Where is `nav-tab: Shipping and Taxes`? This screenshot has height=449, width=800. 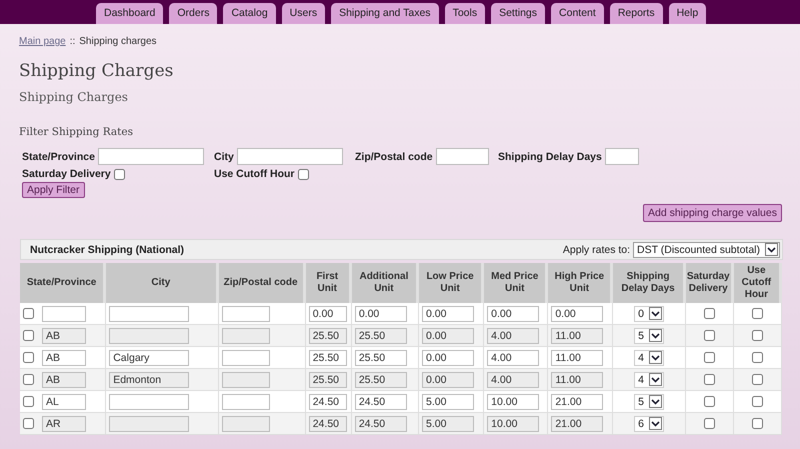
nav-tab: Shipping and Taxes is located at coordinates (385, 13).